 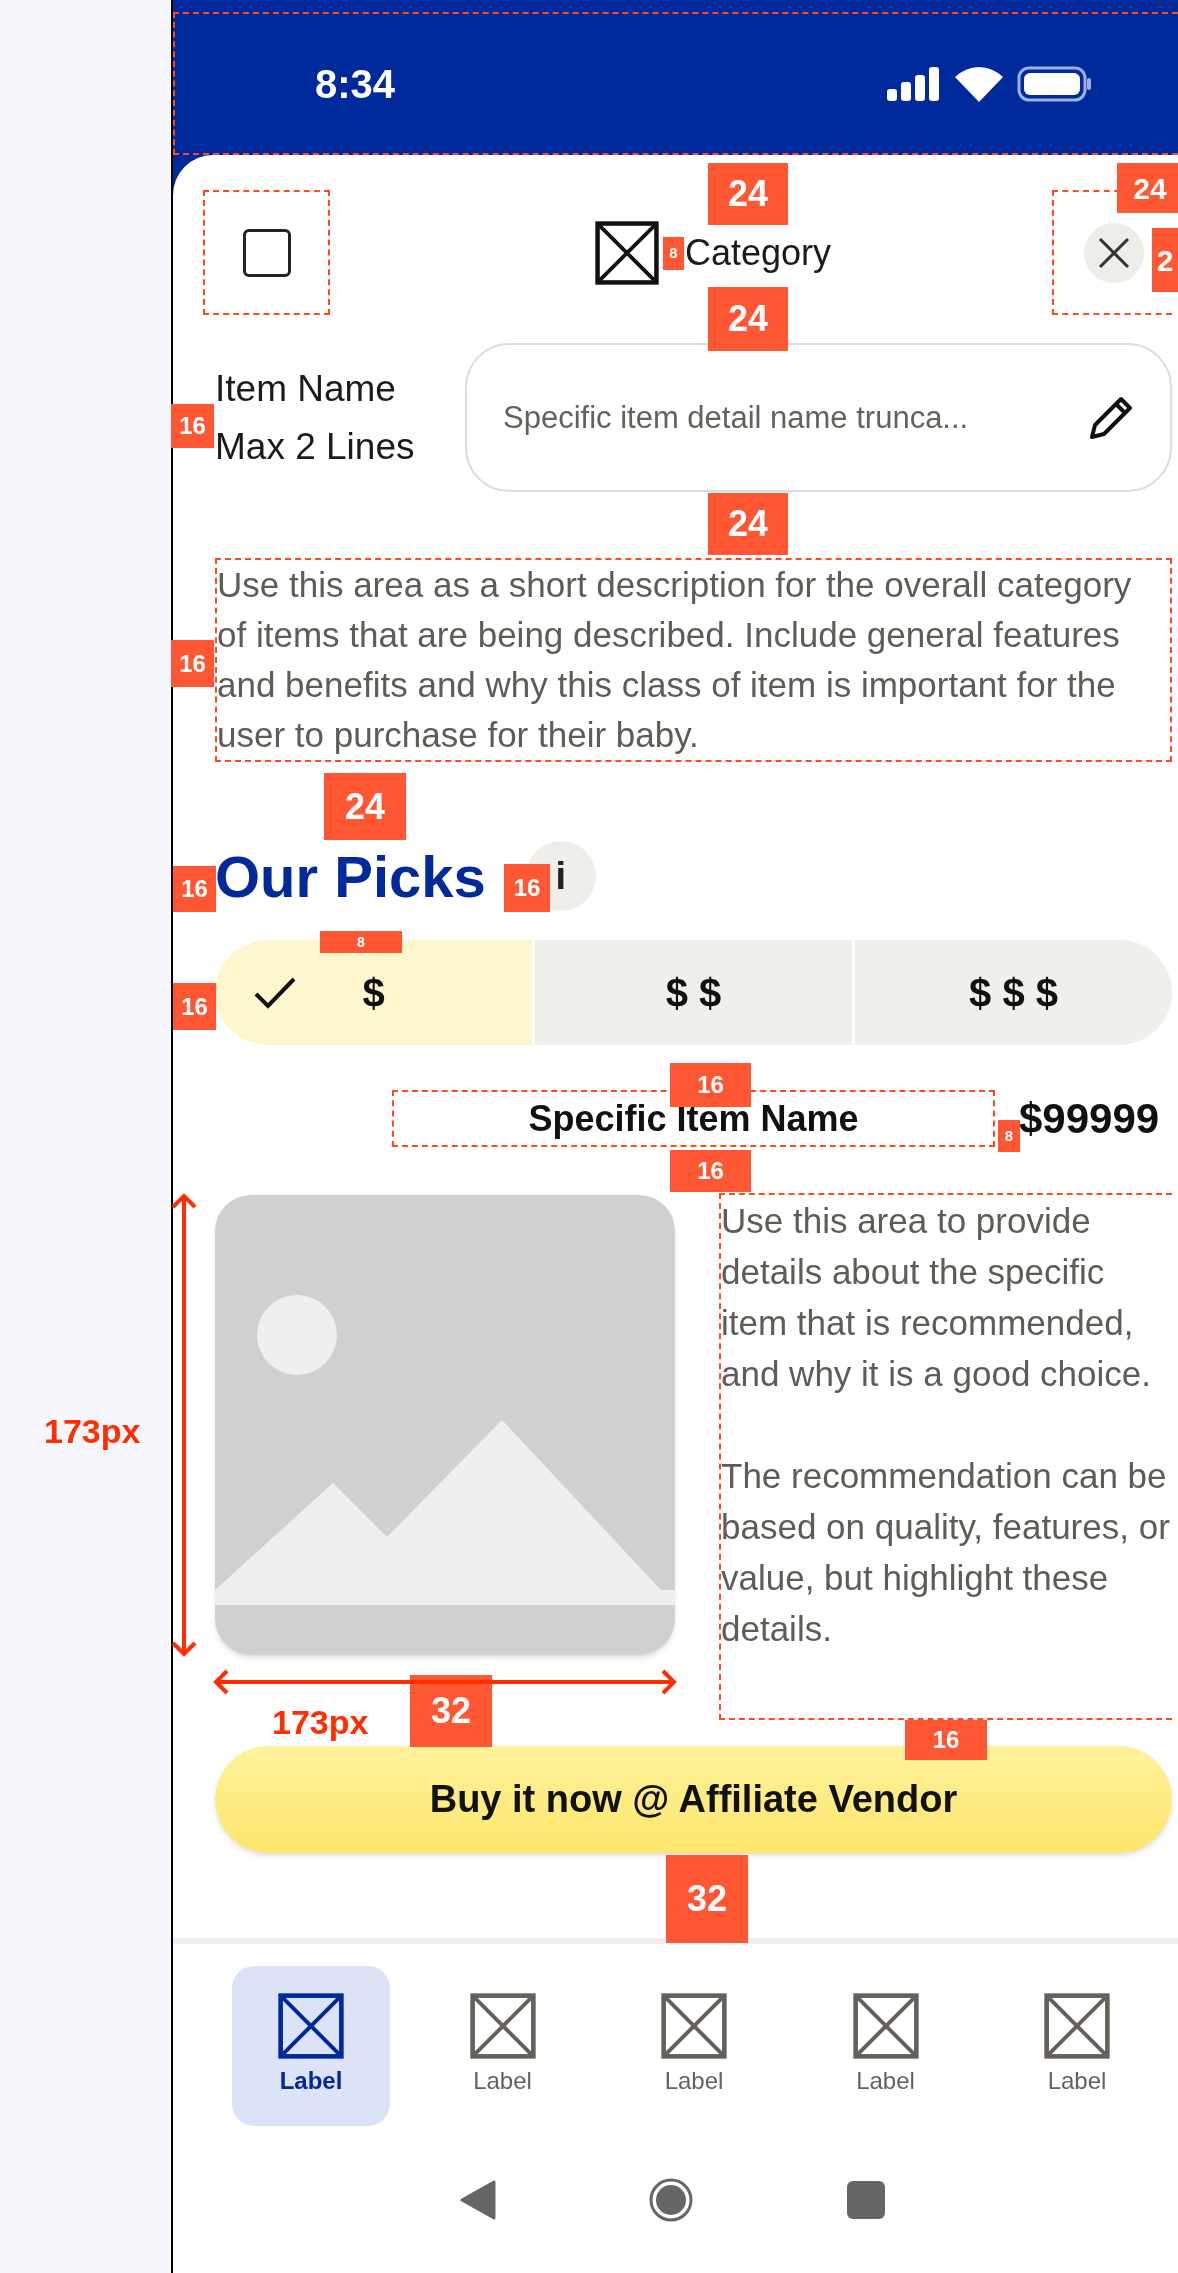 I want to click on back-icon, so click(x=477, y=2199).